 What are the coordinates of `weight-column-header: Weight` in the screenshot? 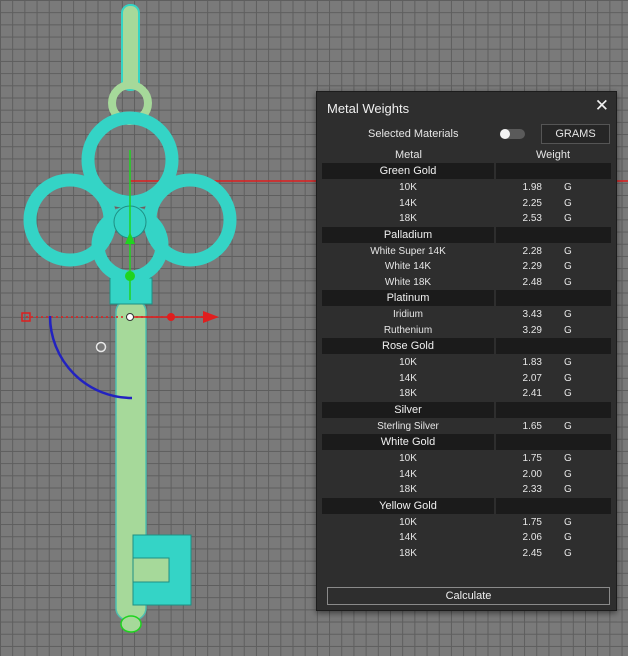 It's located at (553, 155).